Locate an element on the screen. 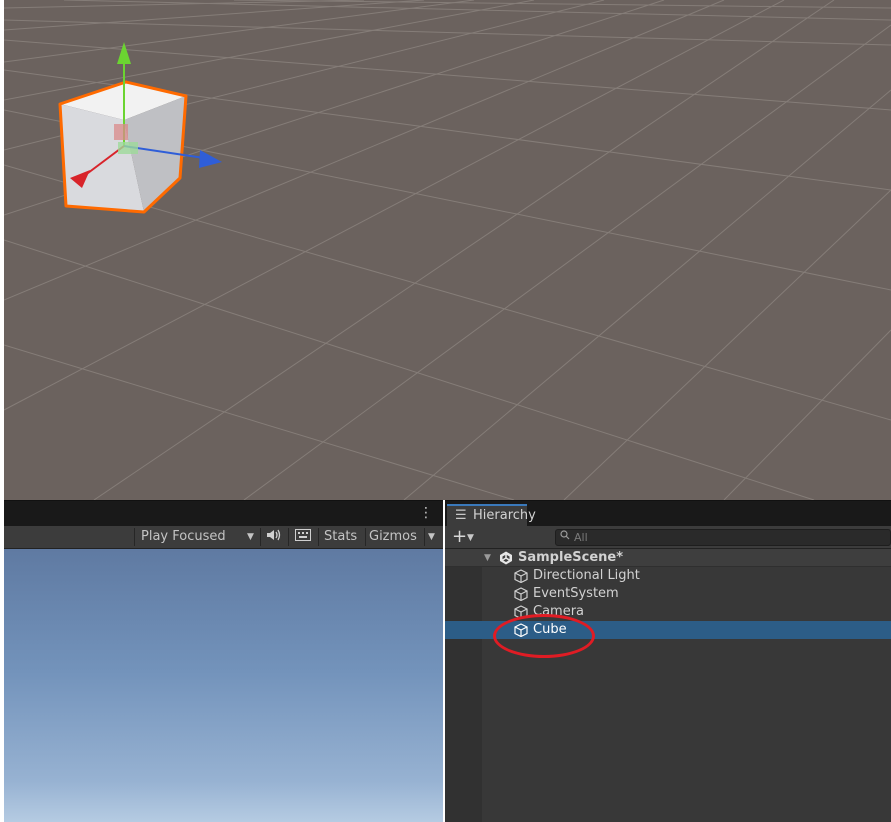  hierarchy-item-label: Directional Light is located at coordinates (586, 575).